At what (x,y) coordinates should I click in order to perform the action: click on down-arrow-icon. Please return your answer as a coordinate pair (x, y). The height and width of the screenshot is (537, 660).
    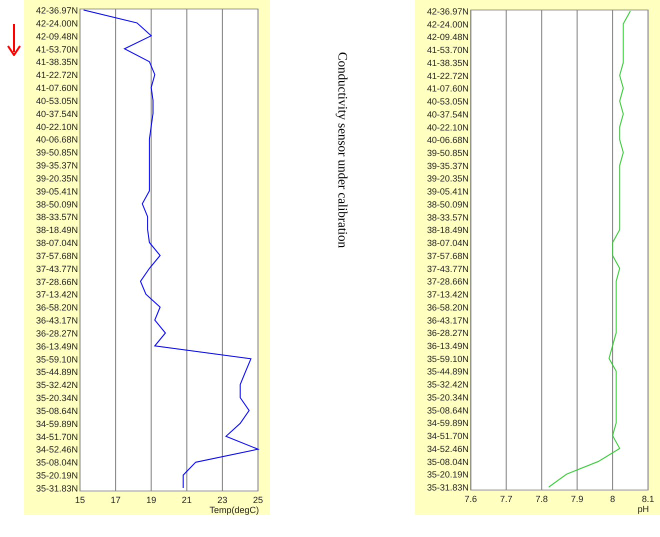
    Looking at the image, I should click on (14, 40).